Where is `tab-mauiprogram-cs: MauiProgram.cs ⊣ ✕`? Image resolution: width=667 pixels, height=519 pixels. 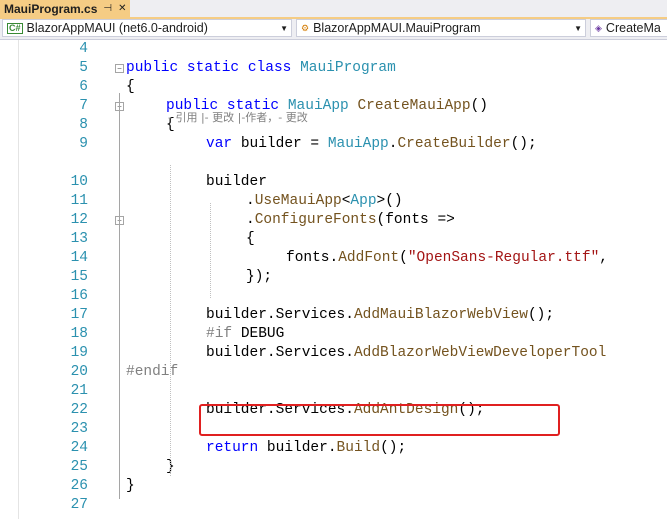
tab-mauiprogram-cs: MauiProgram.cs ⊣ ✕ is located at coordinates (65, 8).